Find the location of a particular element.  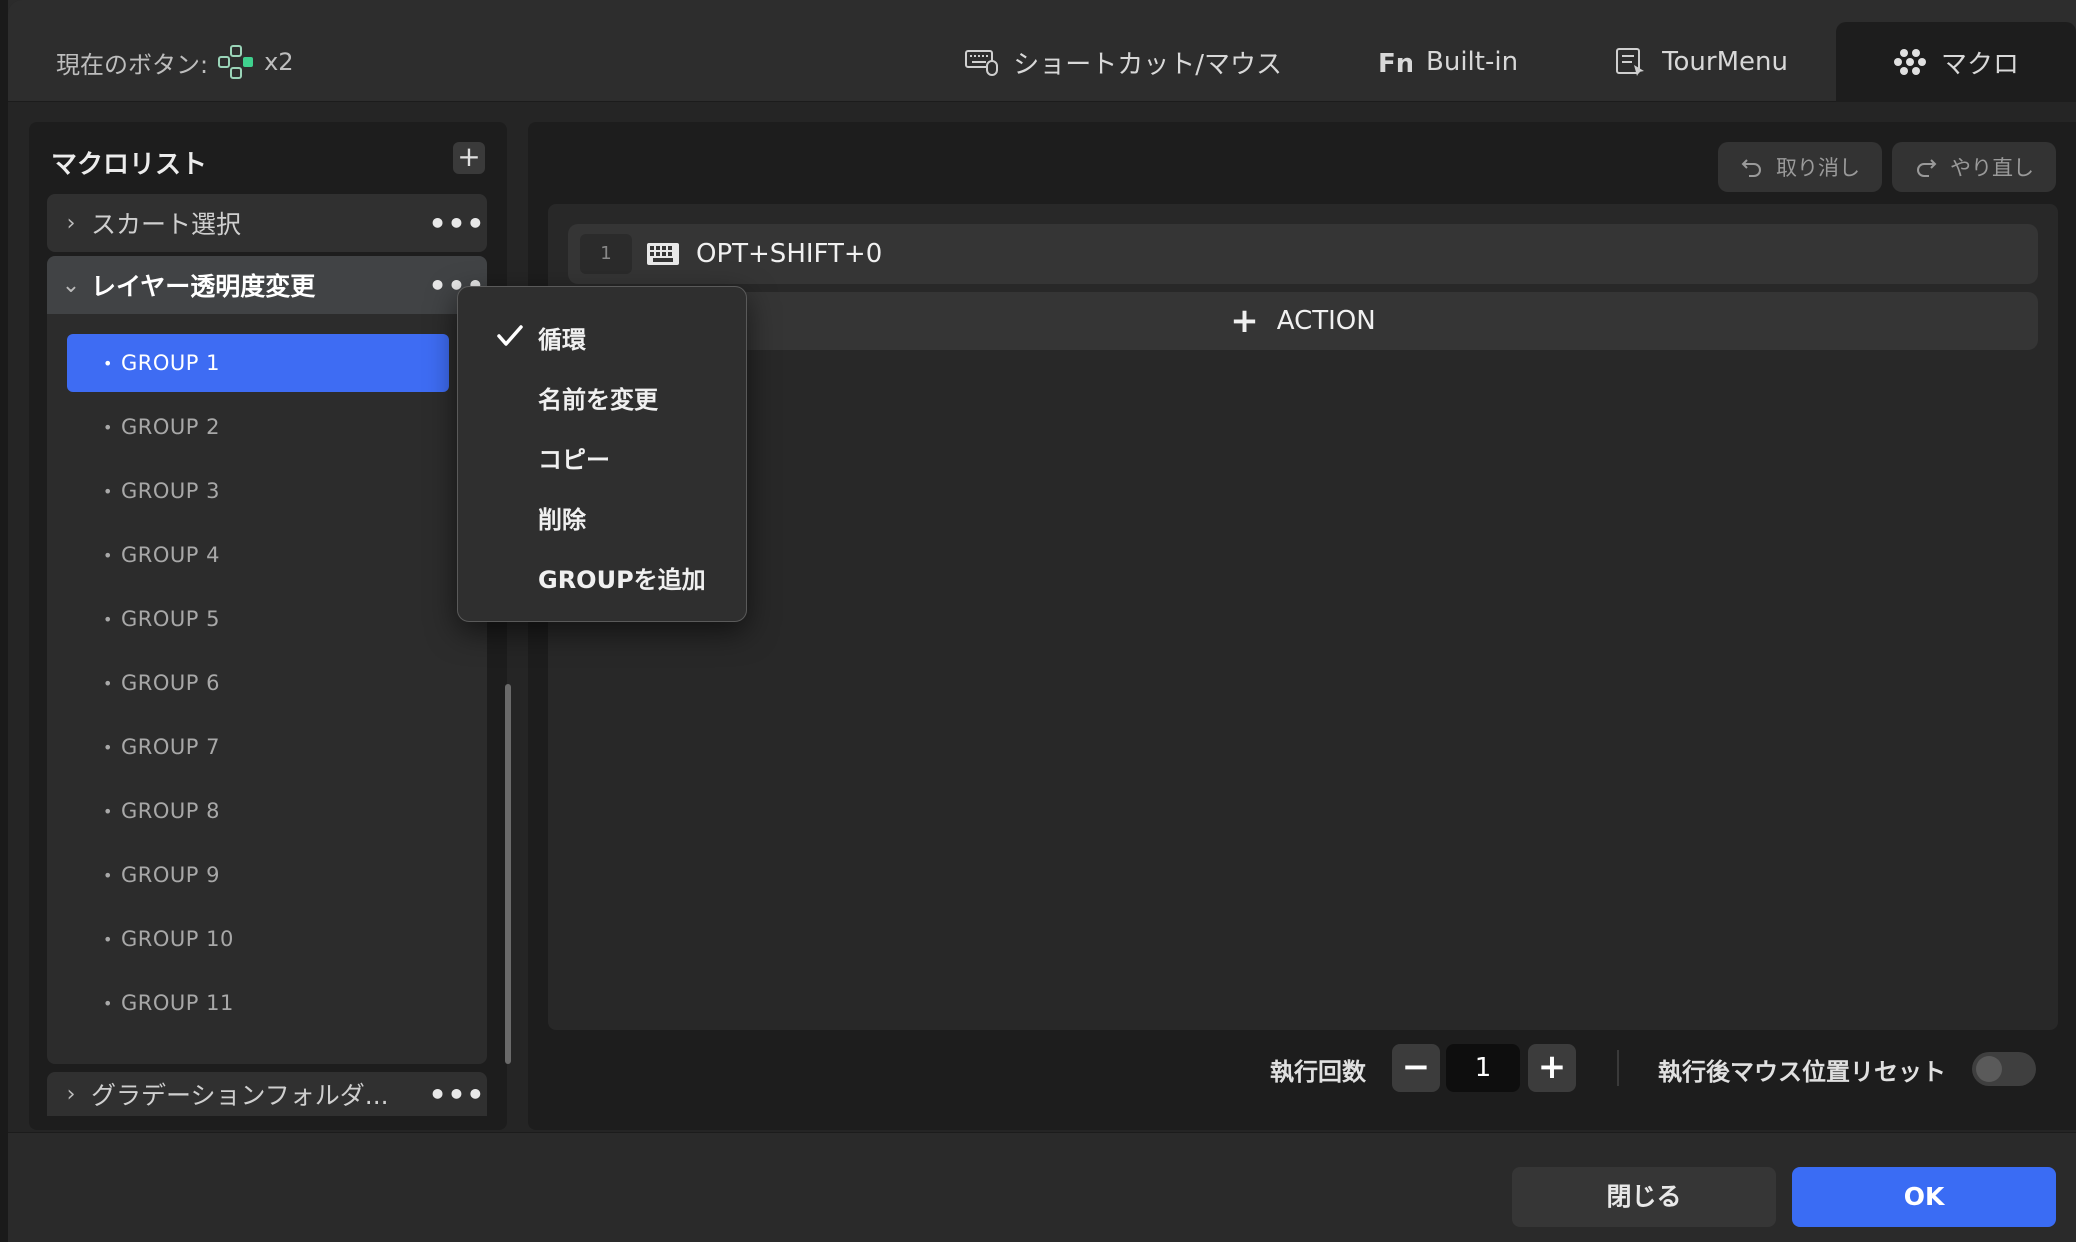

macro-item-skirt: › スカート選択 ••• is located at coordinates (267, 223).